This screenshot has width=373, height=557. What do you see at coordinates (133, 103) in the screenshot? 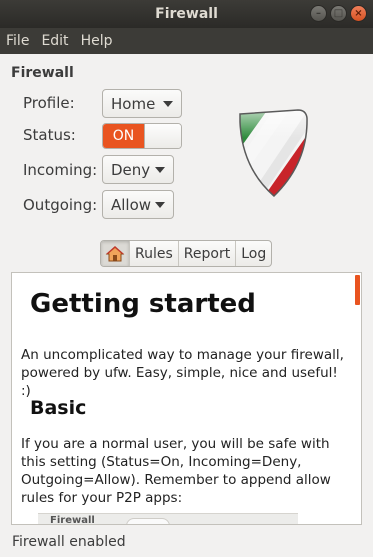
I see `profile-value: Home` at bounding box center [133, 103].